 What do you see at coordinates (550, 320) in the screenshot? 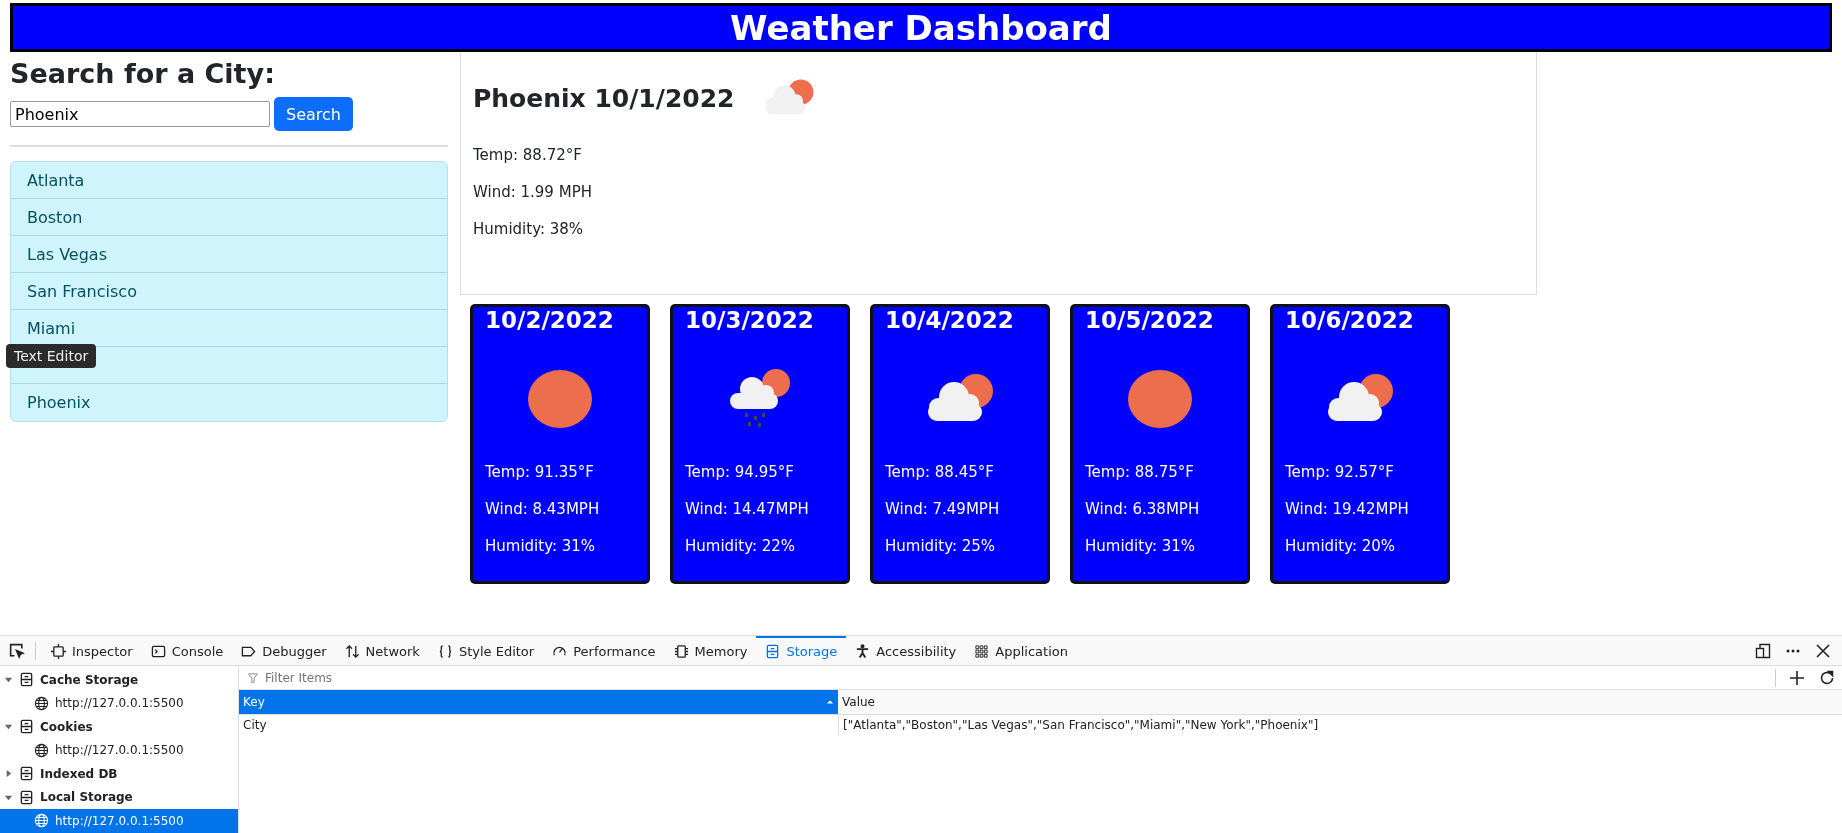
I see `forecast-date: 10/2/2022` at bounding box center [550, 320].